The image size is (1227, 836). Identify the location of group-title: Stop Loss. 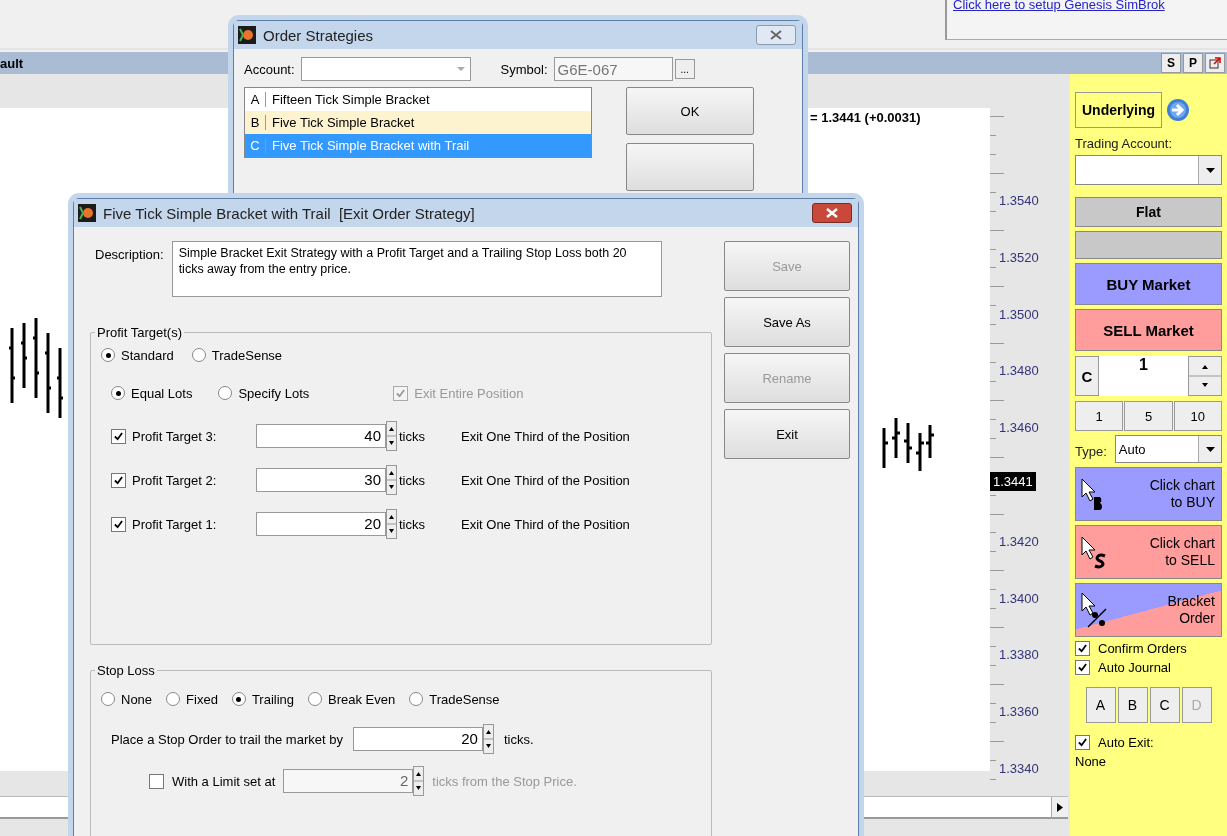
(126, 670).